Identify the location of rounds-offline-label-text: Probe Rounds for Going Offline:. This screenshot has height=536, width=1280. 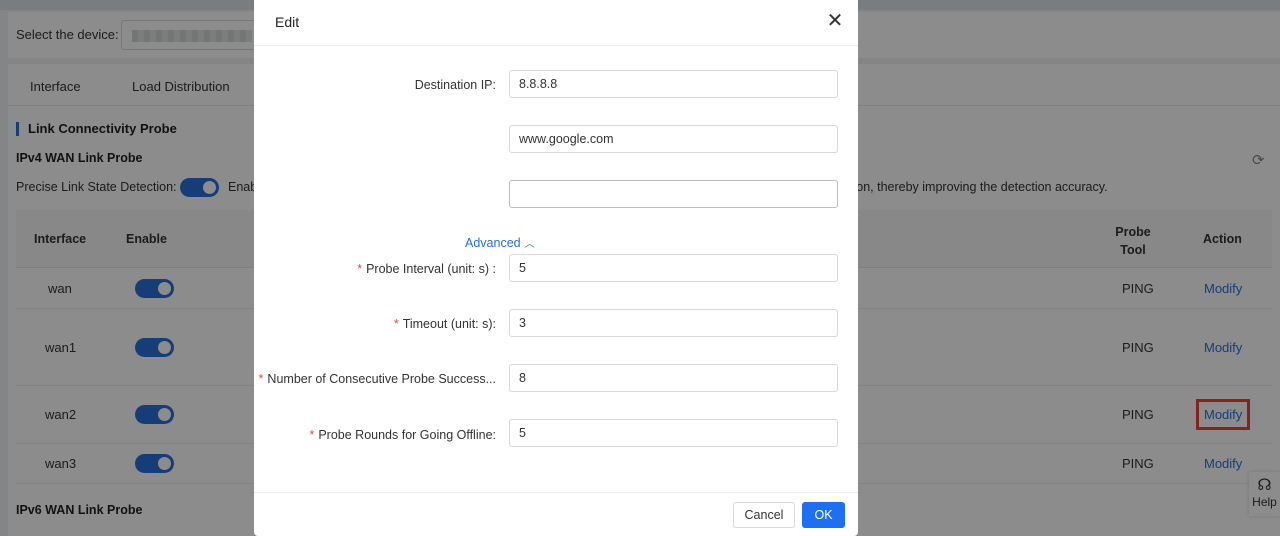
(407, 435).